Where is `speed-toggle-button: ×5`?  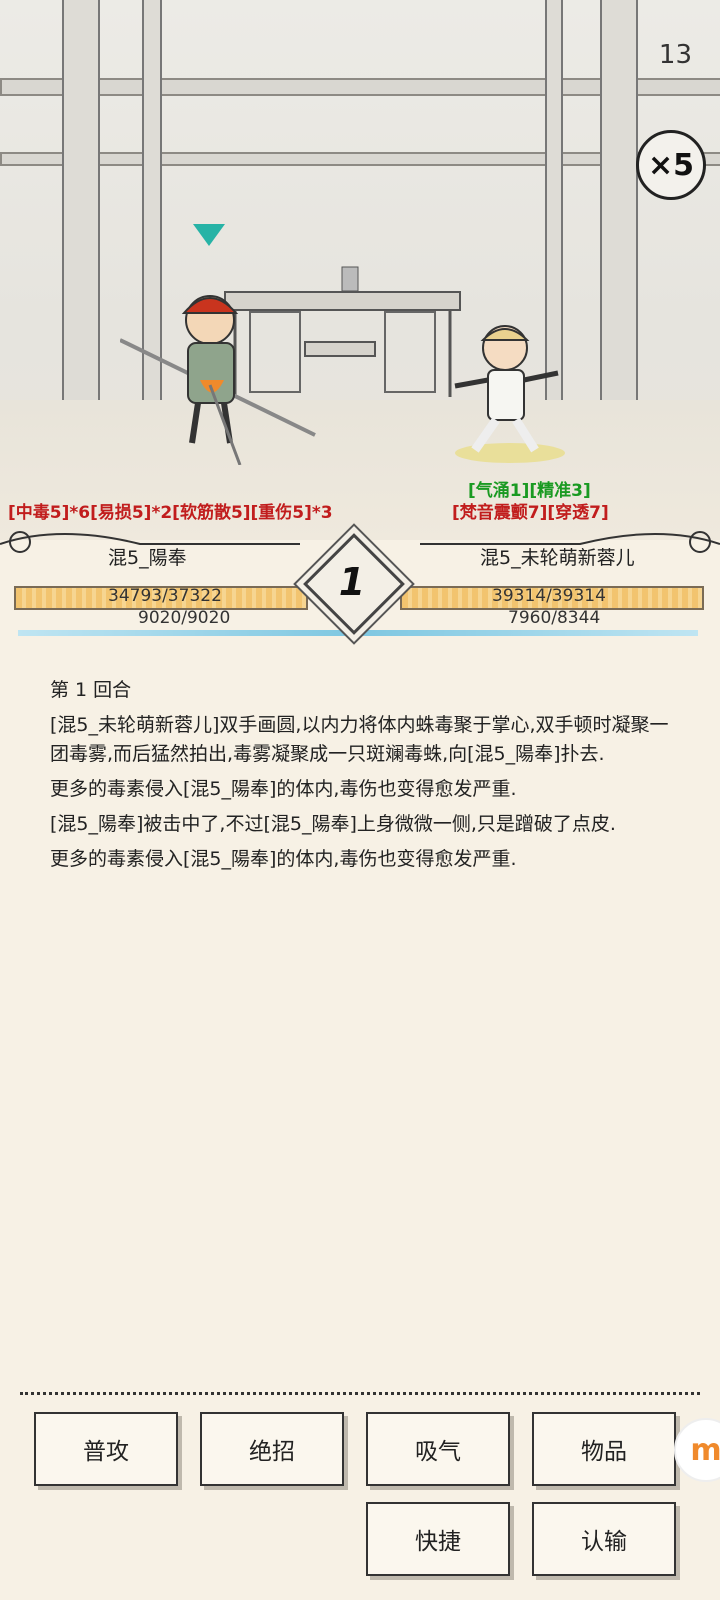
speed-toggle-button: ×5 is located at coordinates (671, 165).